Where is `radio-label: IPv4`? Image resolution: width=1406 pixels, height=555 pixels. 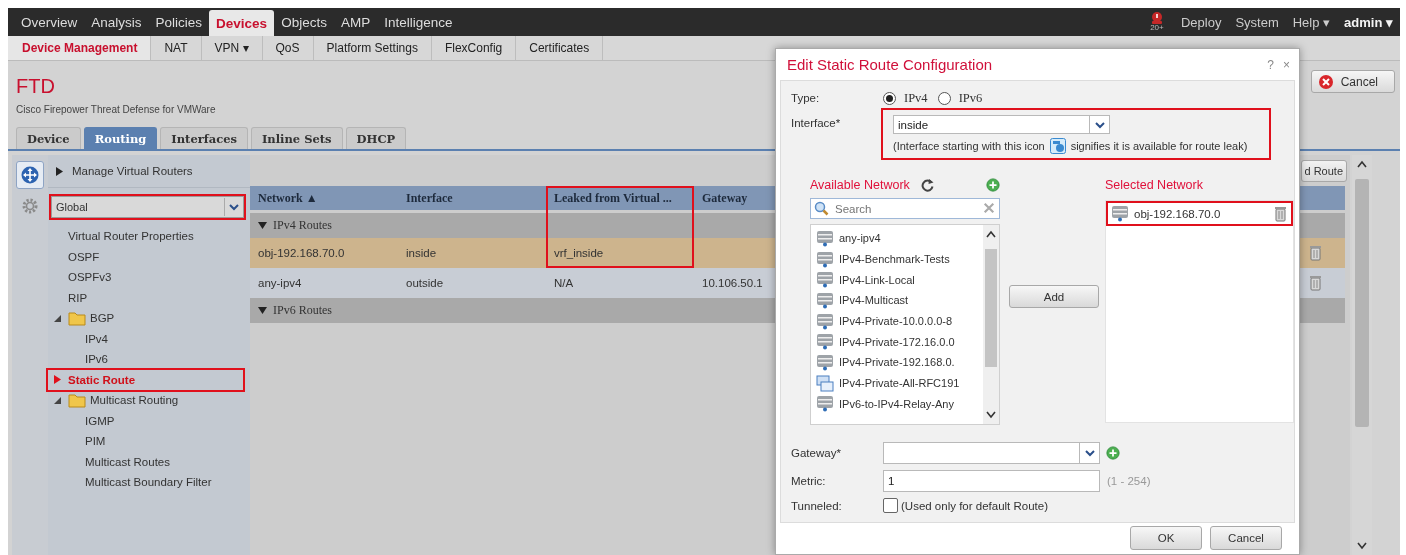 radio-label: IPv4 is located at coordinates (916, 98).